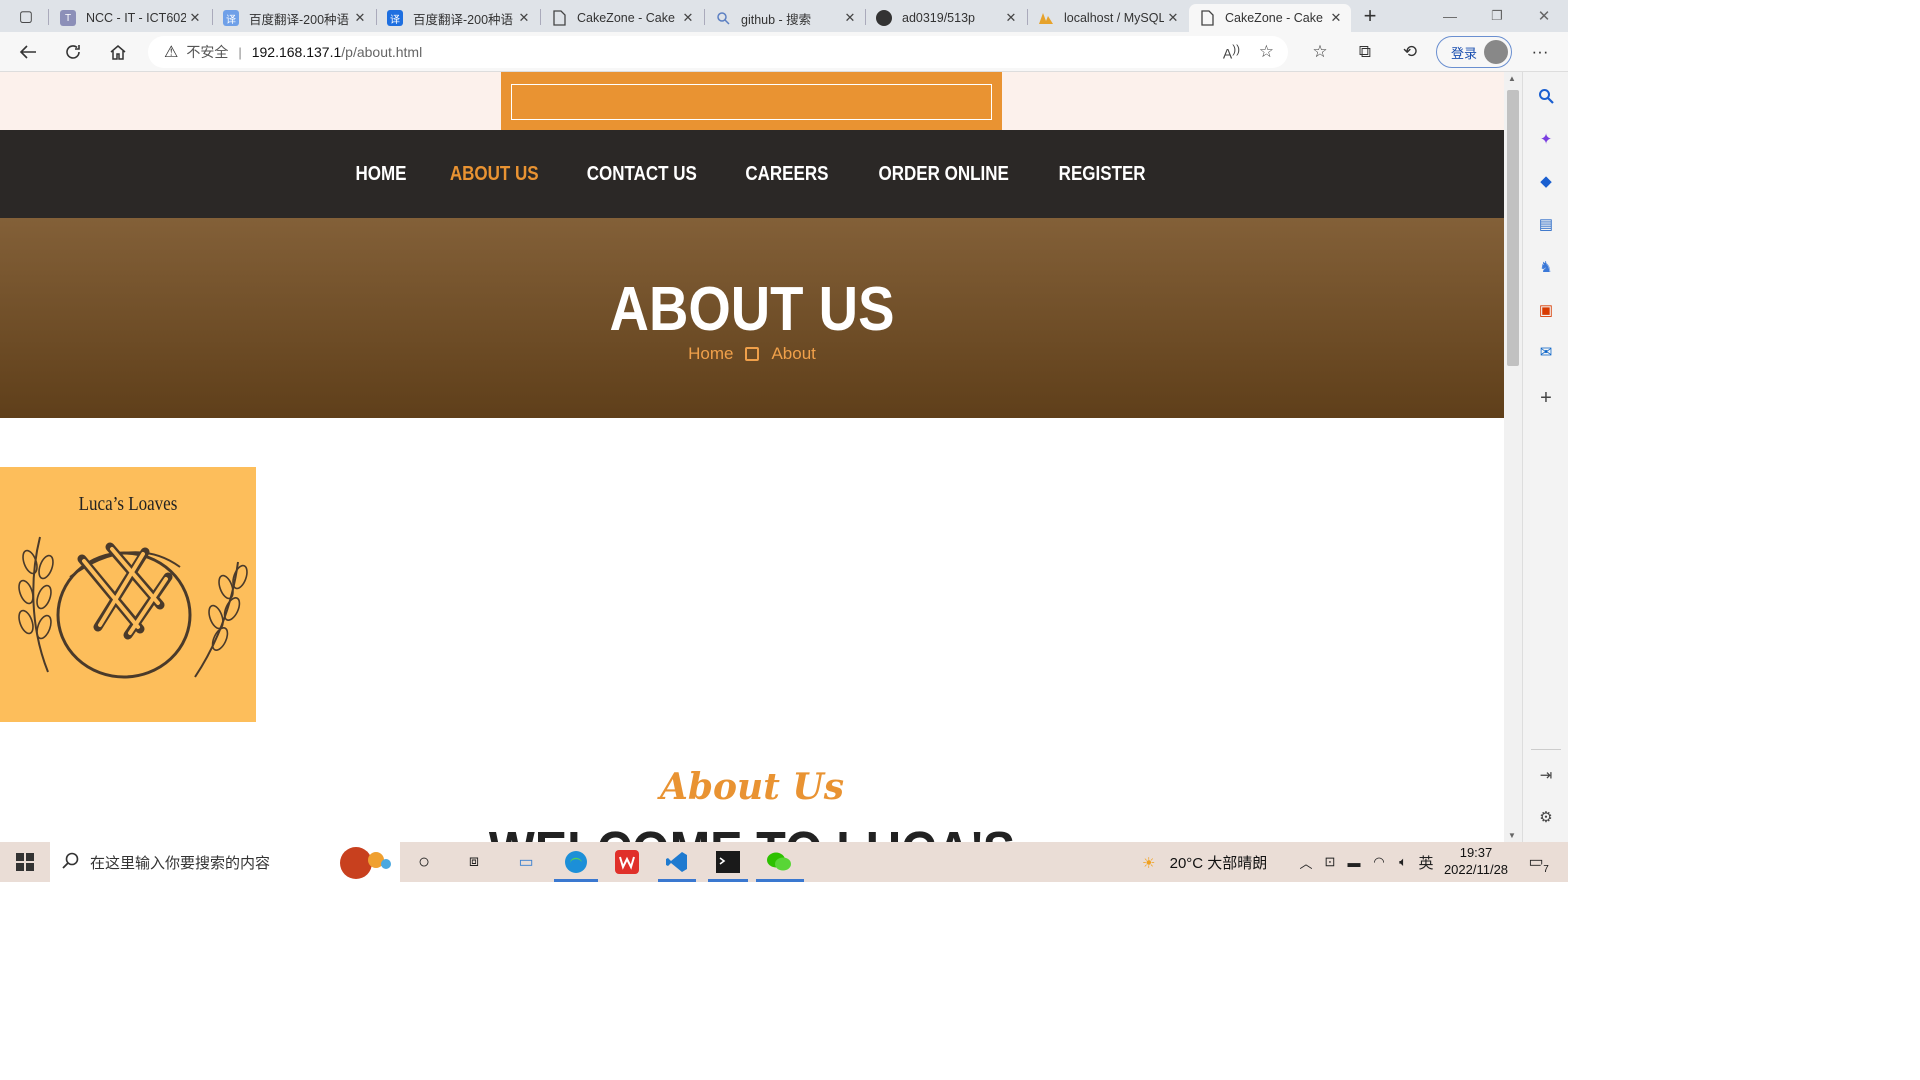 Image resolution: width=1920 pixels, height=1080 pixels. What do you see at coordinates (1546, 224) in the screenshot?
I see `sidebar-tools-icon: ▤` at bounding box center [1546, 224].